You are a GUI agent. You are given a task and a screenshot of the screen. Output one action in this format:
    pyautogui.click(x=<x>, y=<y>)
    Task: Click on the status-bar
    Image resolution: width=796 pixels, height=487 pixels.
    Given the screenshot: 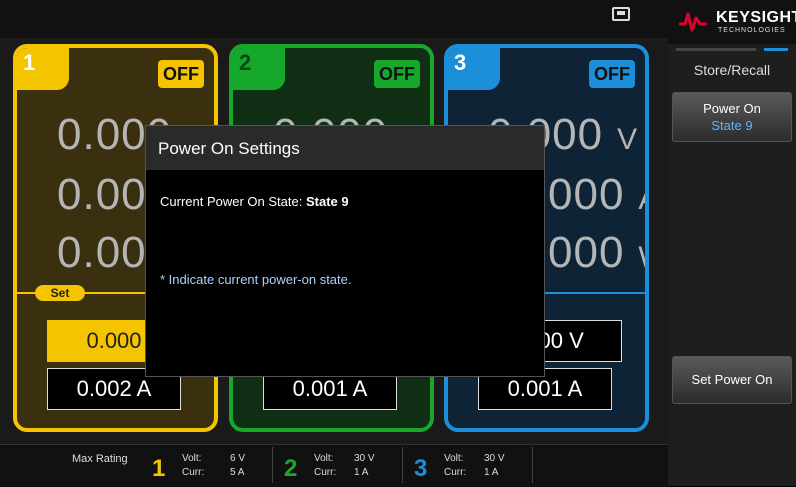 What is the action you would take?
    pyautogui.click(x=334, y=19)
    